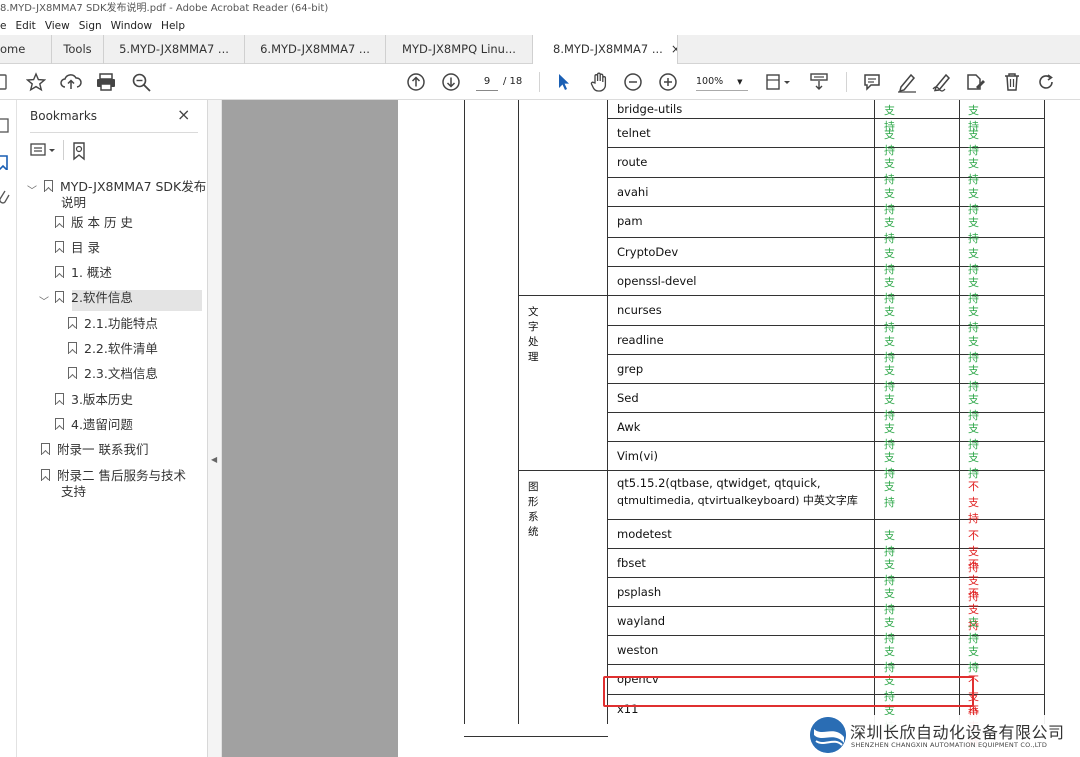 This screenshot has height=757, width=1080. Describe the element at coordinates (94, 425) in the screenshot. I see `bookmark-item: 4.遗留问题` at that location.